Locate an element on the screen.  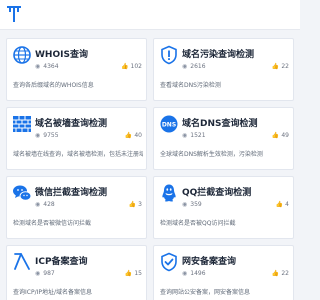
qq-icon is located at coordinates (169, 193).